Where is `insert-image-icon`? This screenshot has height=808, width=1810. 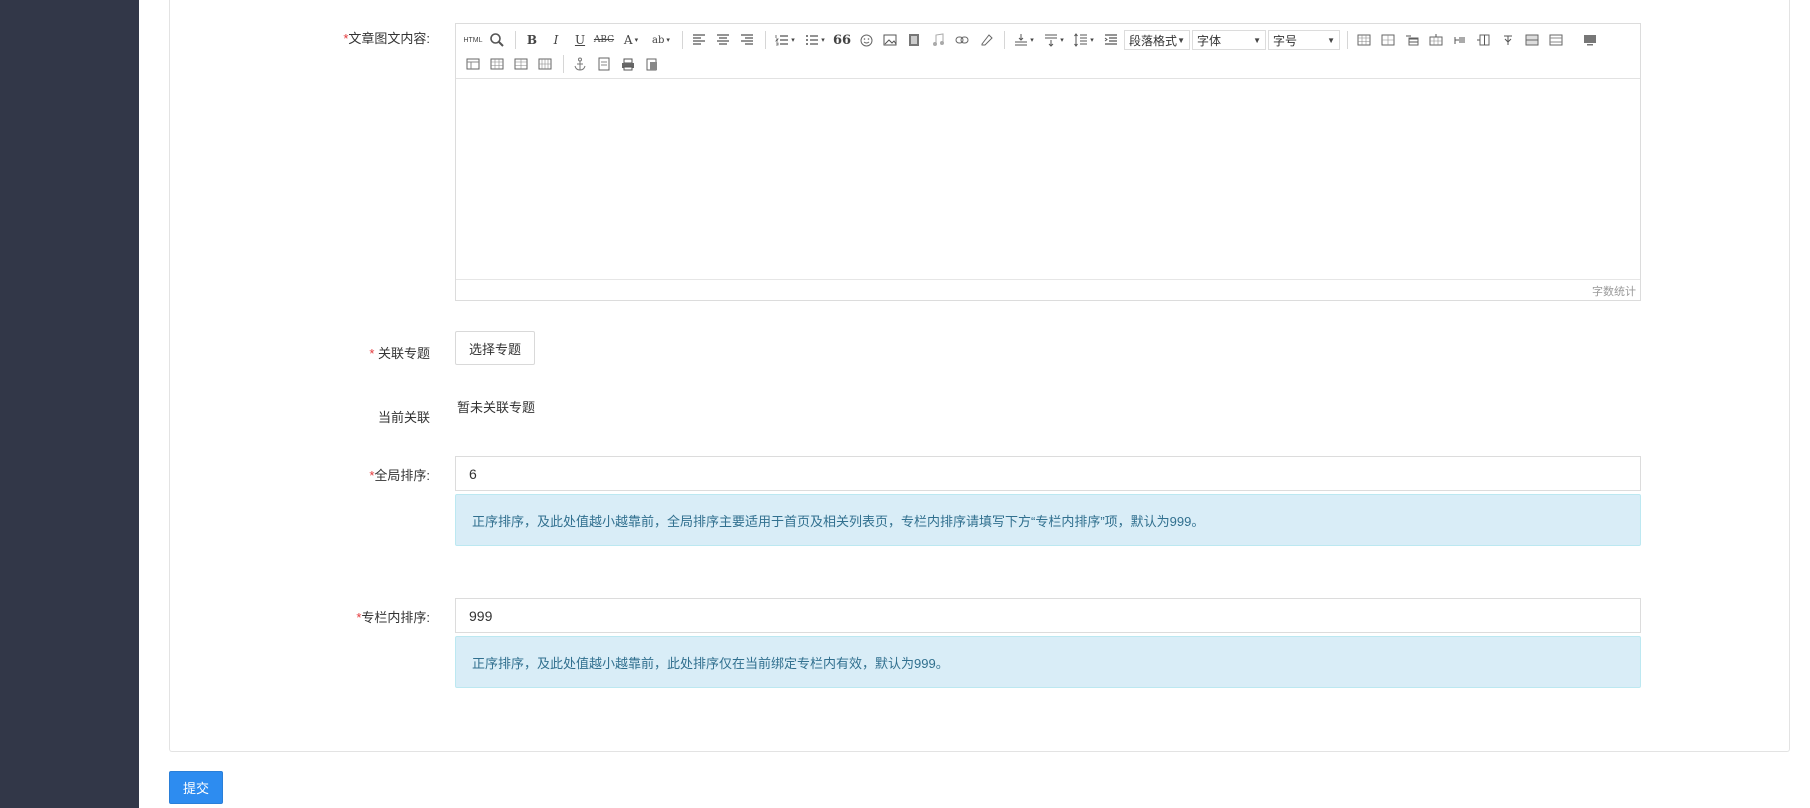
insert-image-icon is located at coordinates (890, 40).